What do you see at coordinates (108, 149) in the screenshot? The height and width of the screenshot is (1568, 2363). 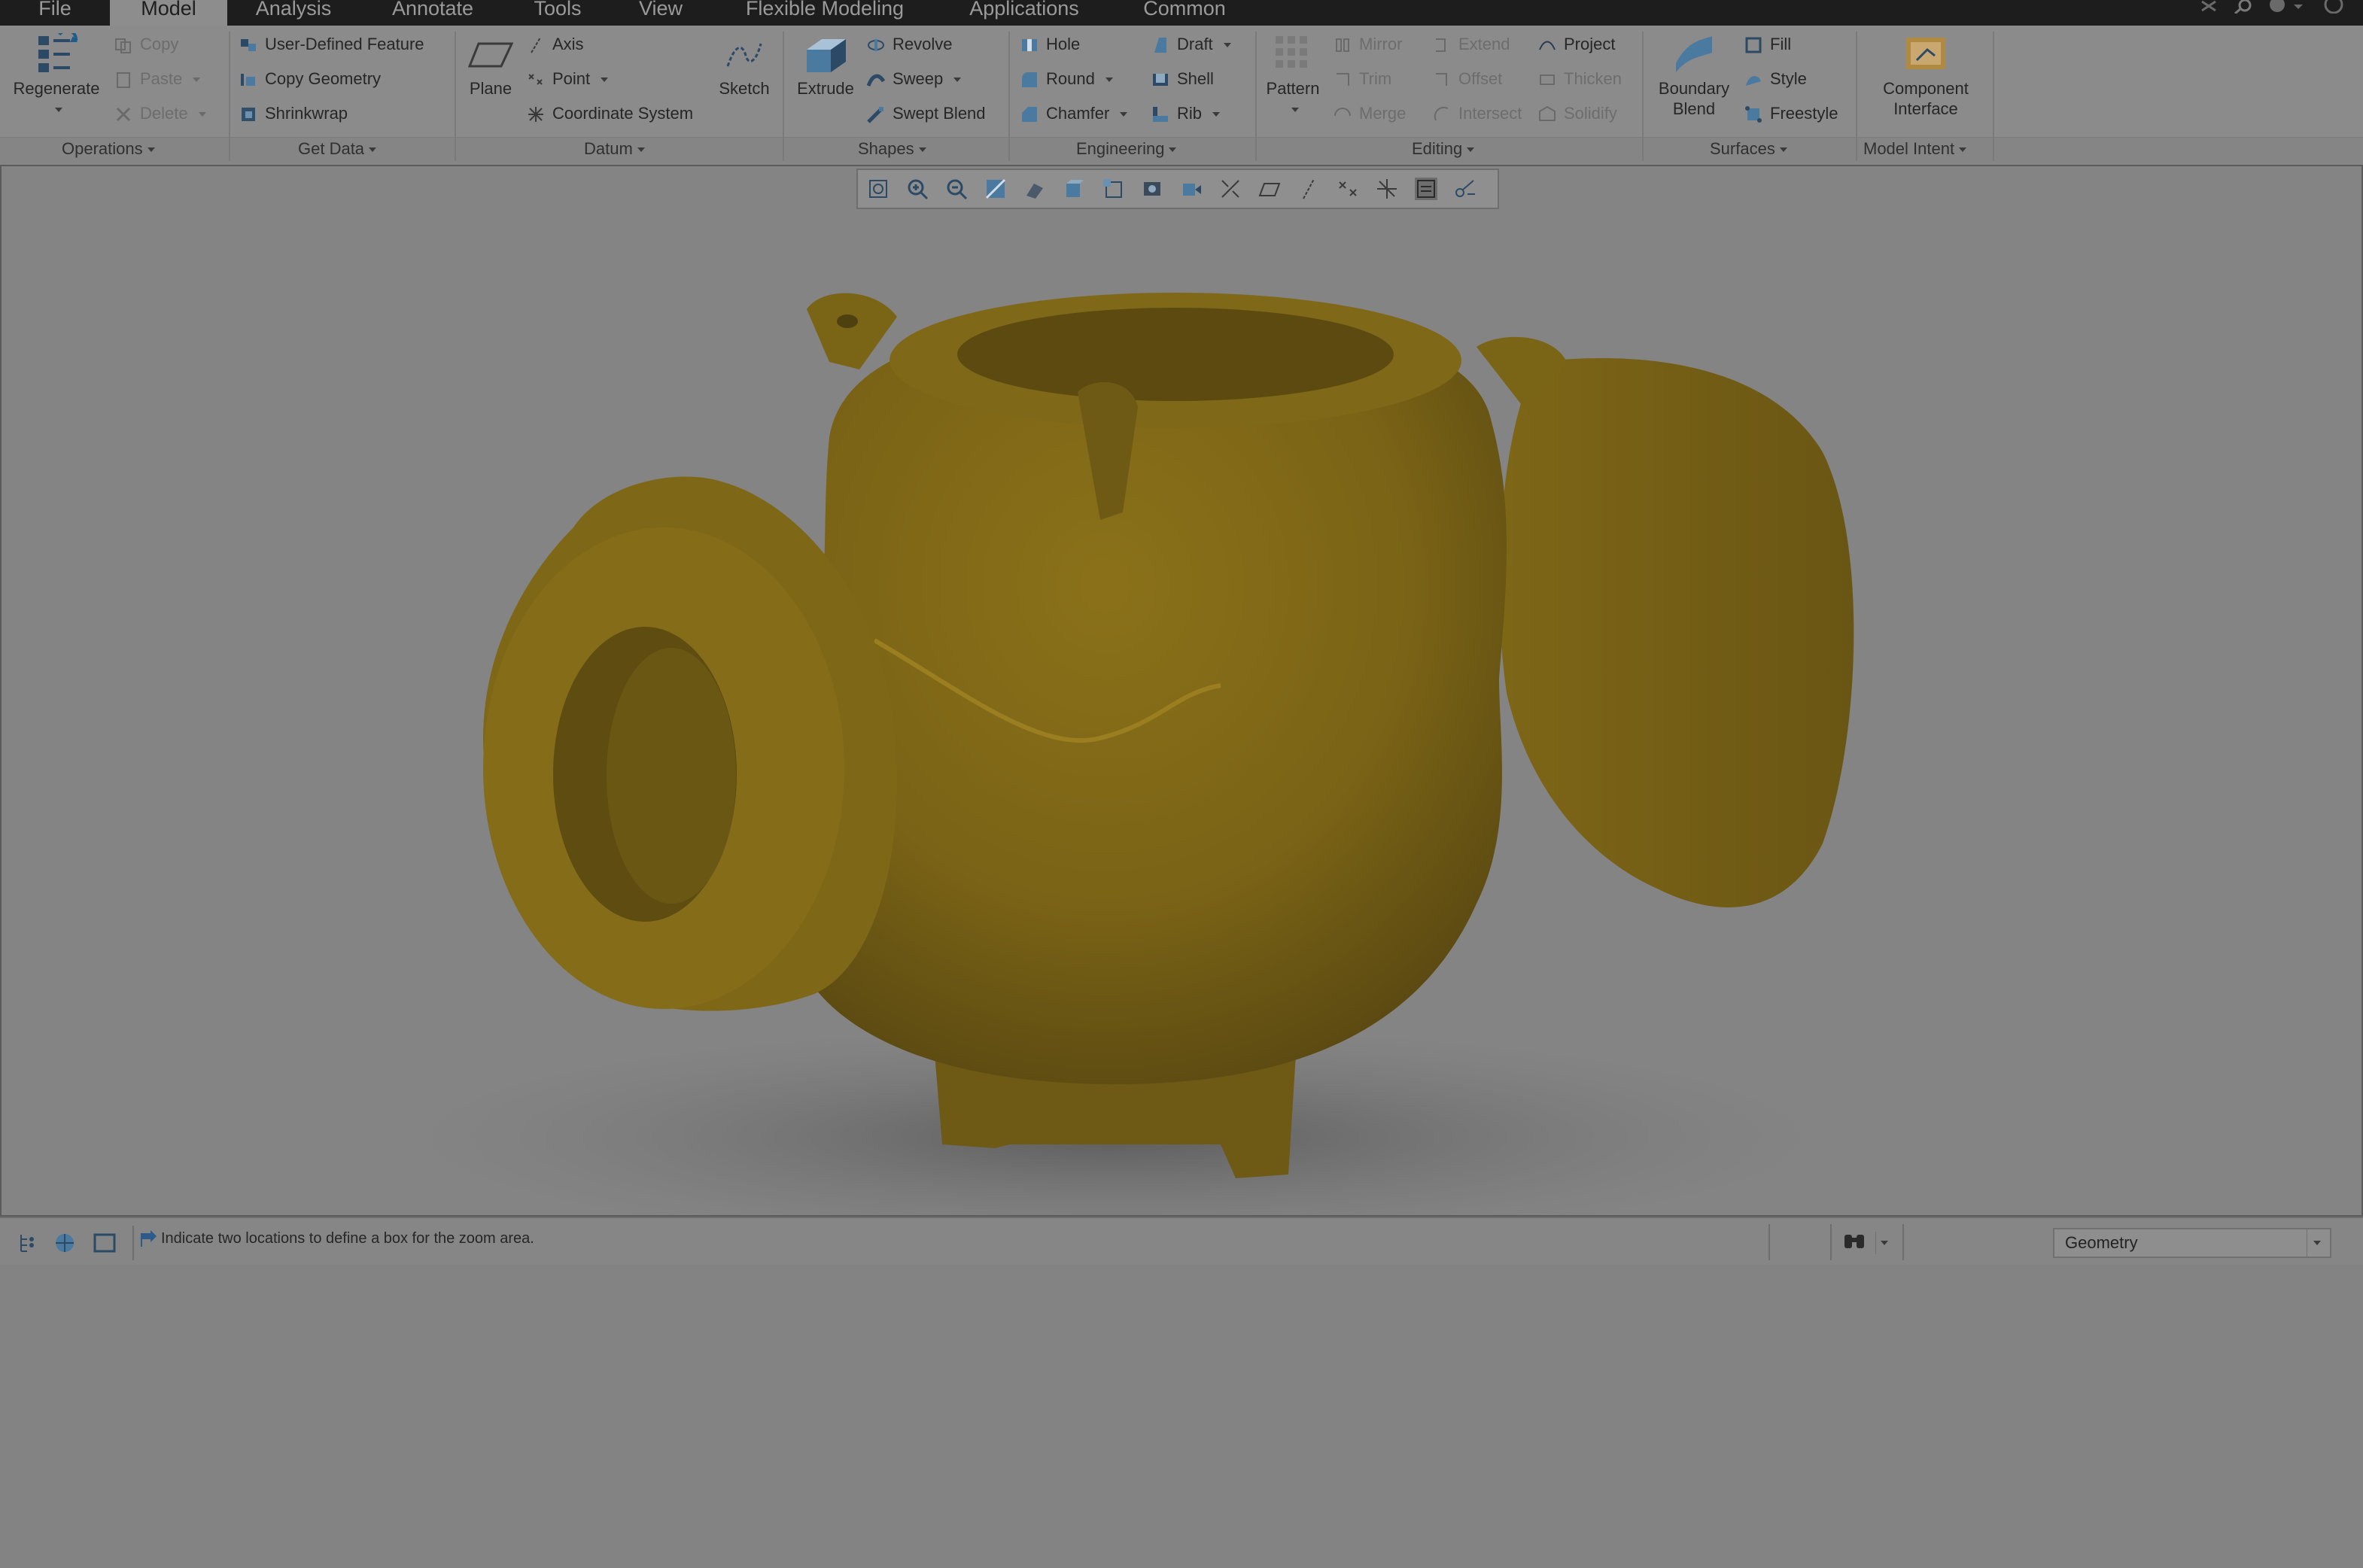 I see `group-label-operations: Operations` at bounding box center [108, 149].